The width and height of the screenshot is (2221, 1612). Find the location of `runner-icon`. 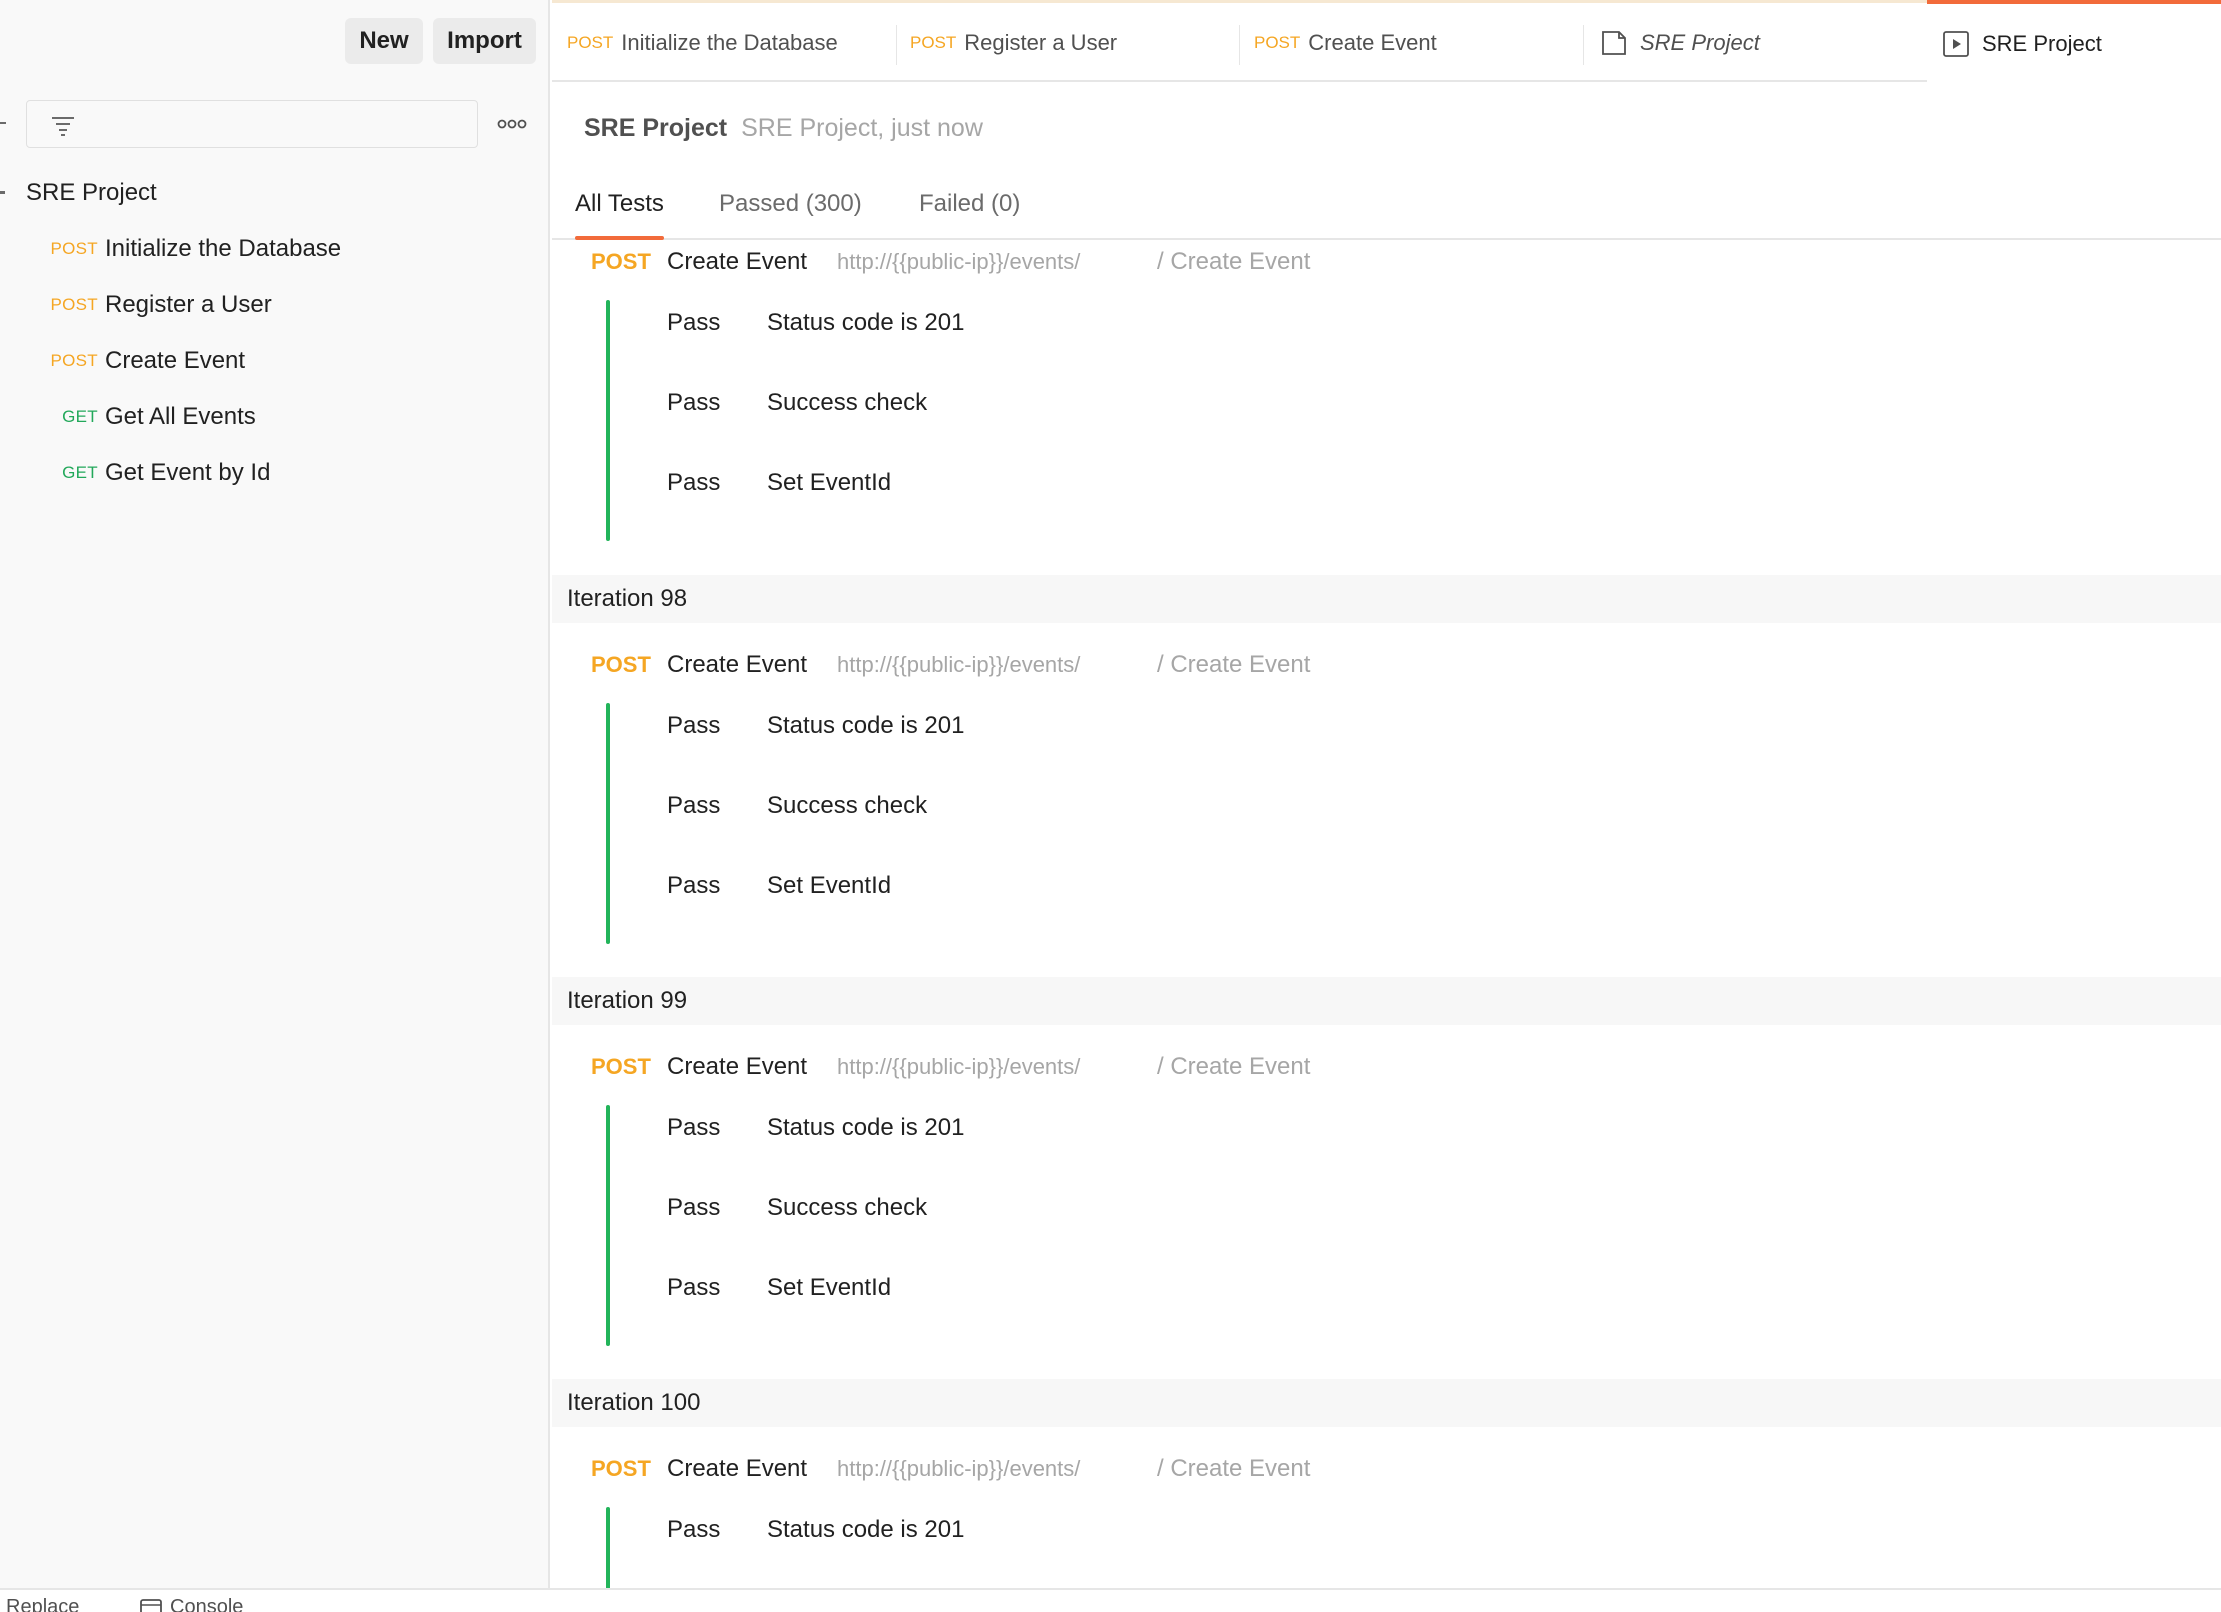

runner-icon is located at coordinates (1956, 44).